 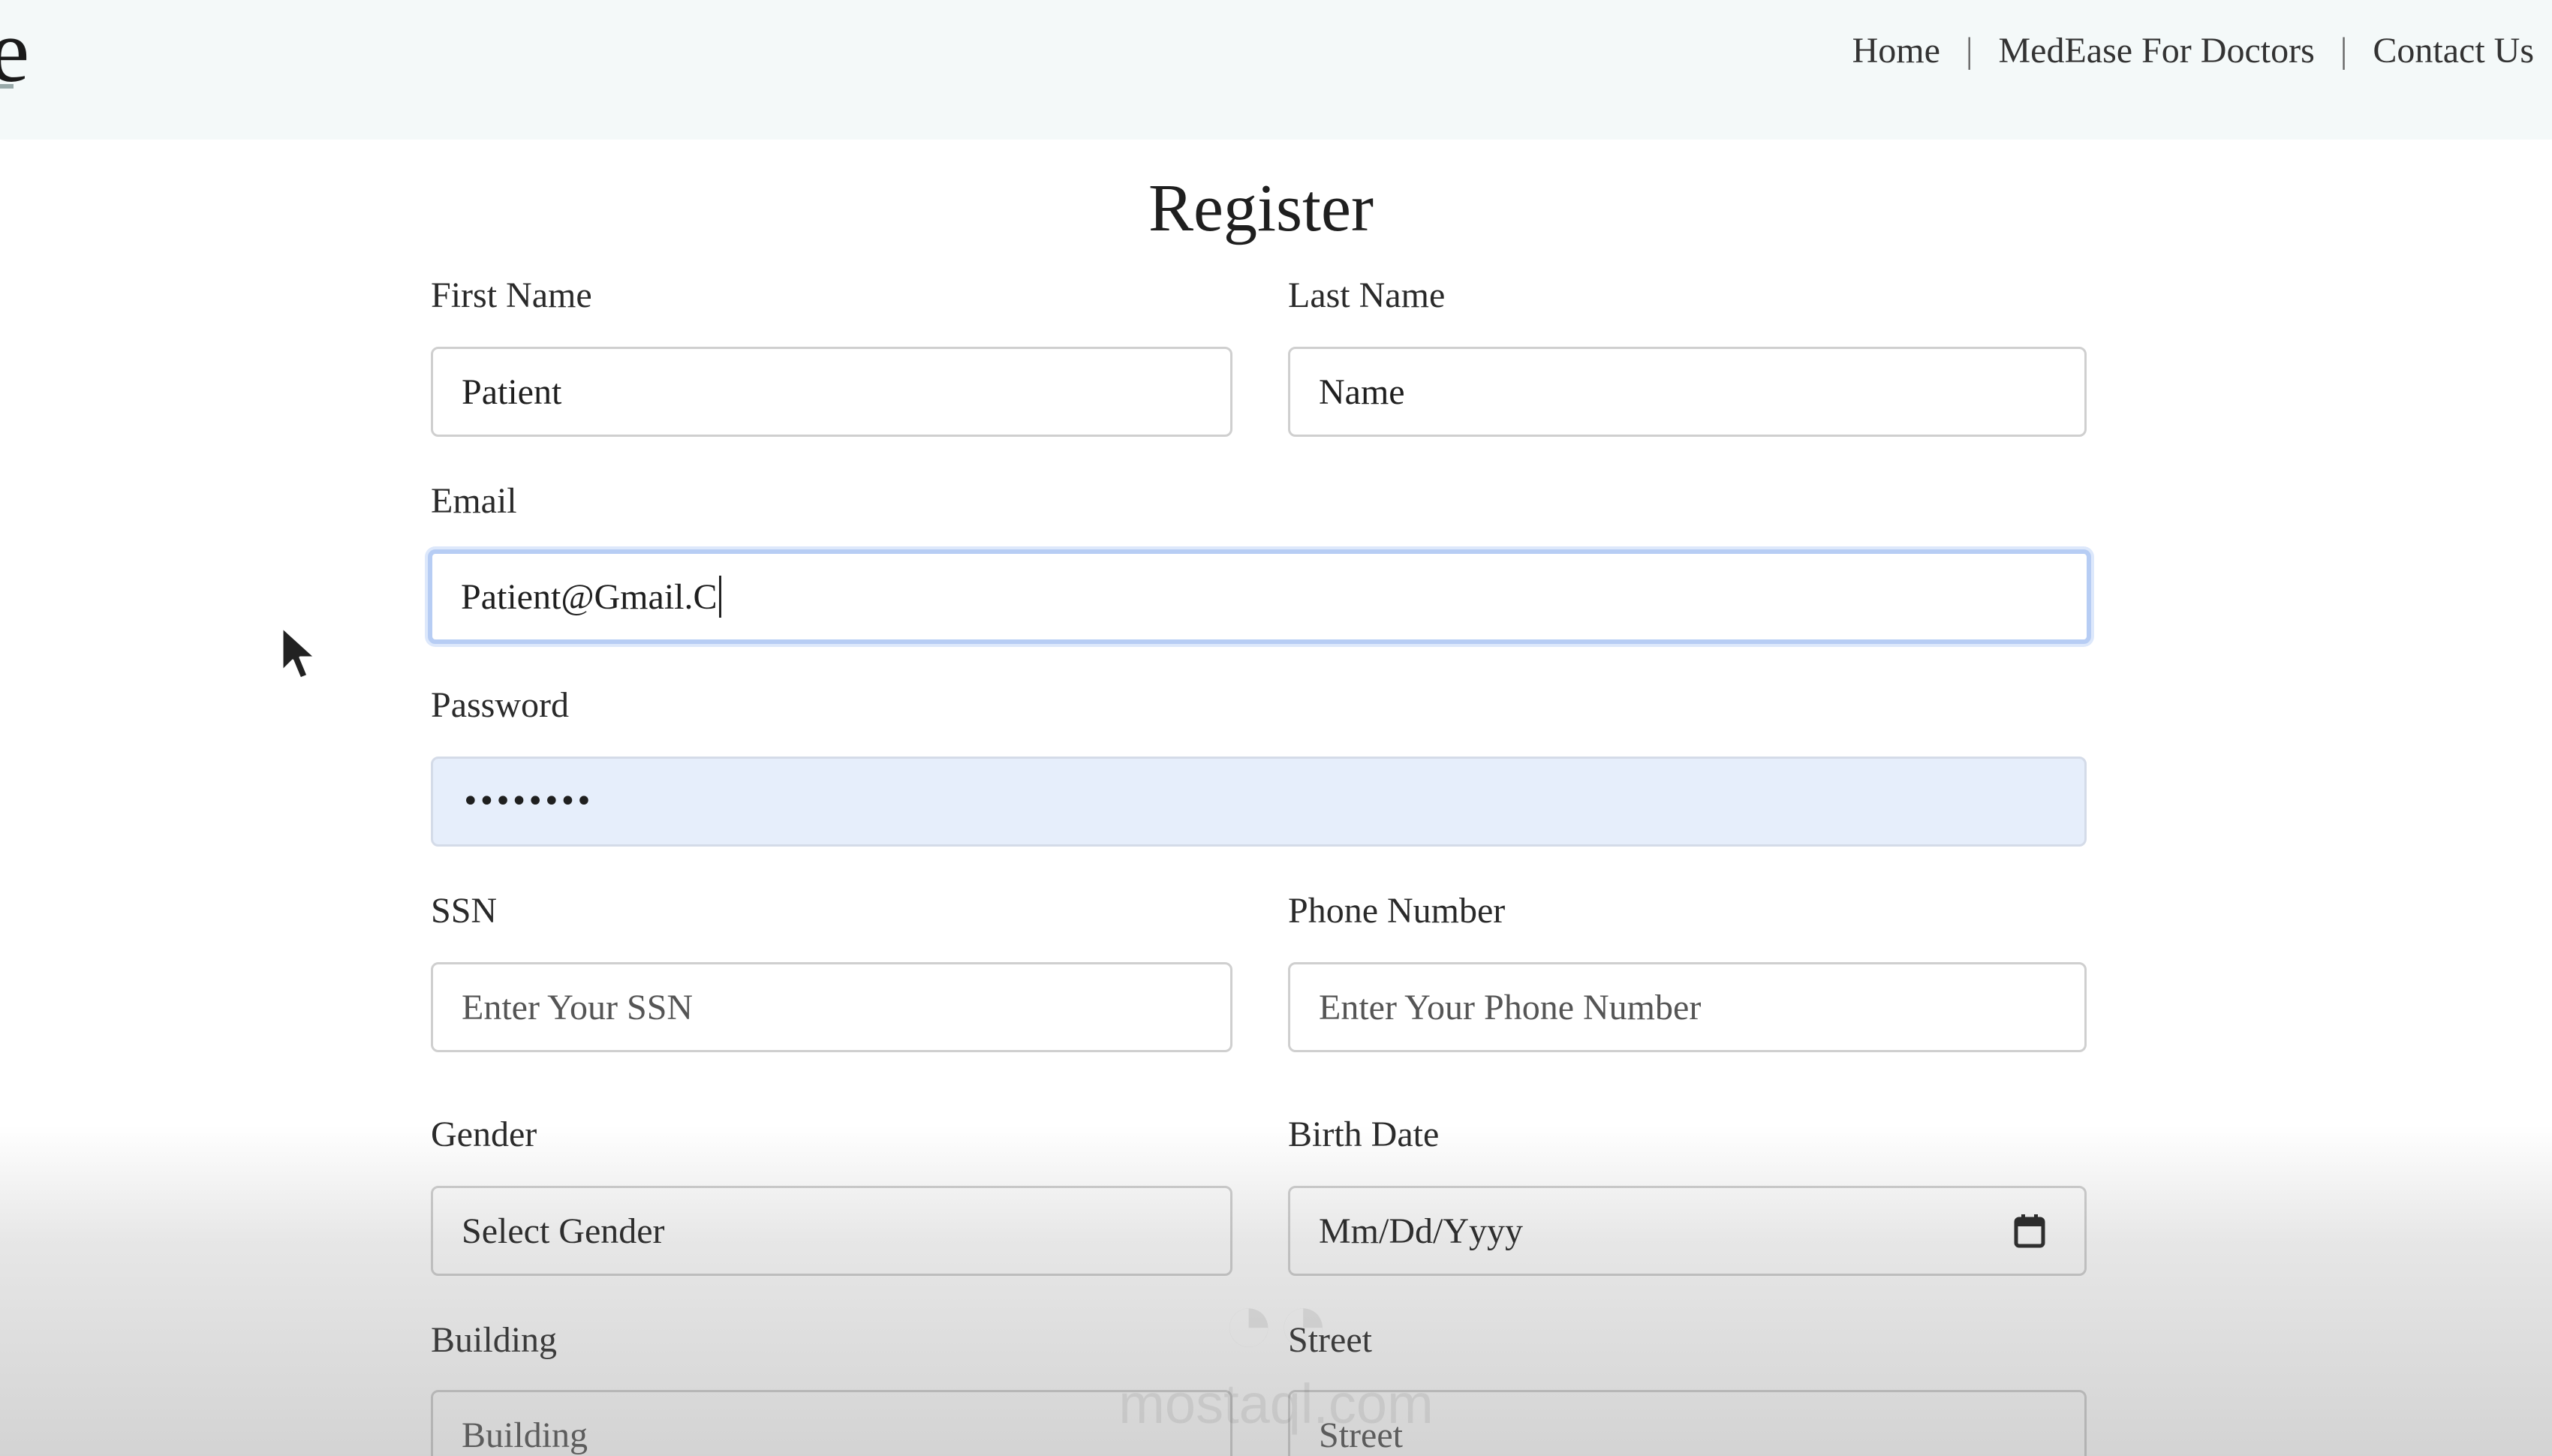 What do you see at coordinates (1367, 295) in the screenshot?
I see `last-name-label: Last Name` at bounding box center [1367, 295].